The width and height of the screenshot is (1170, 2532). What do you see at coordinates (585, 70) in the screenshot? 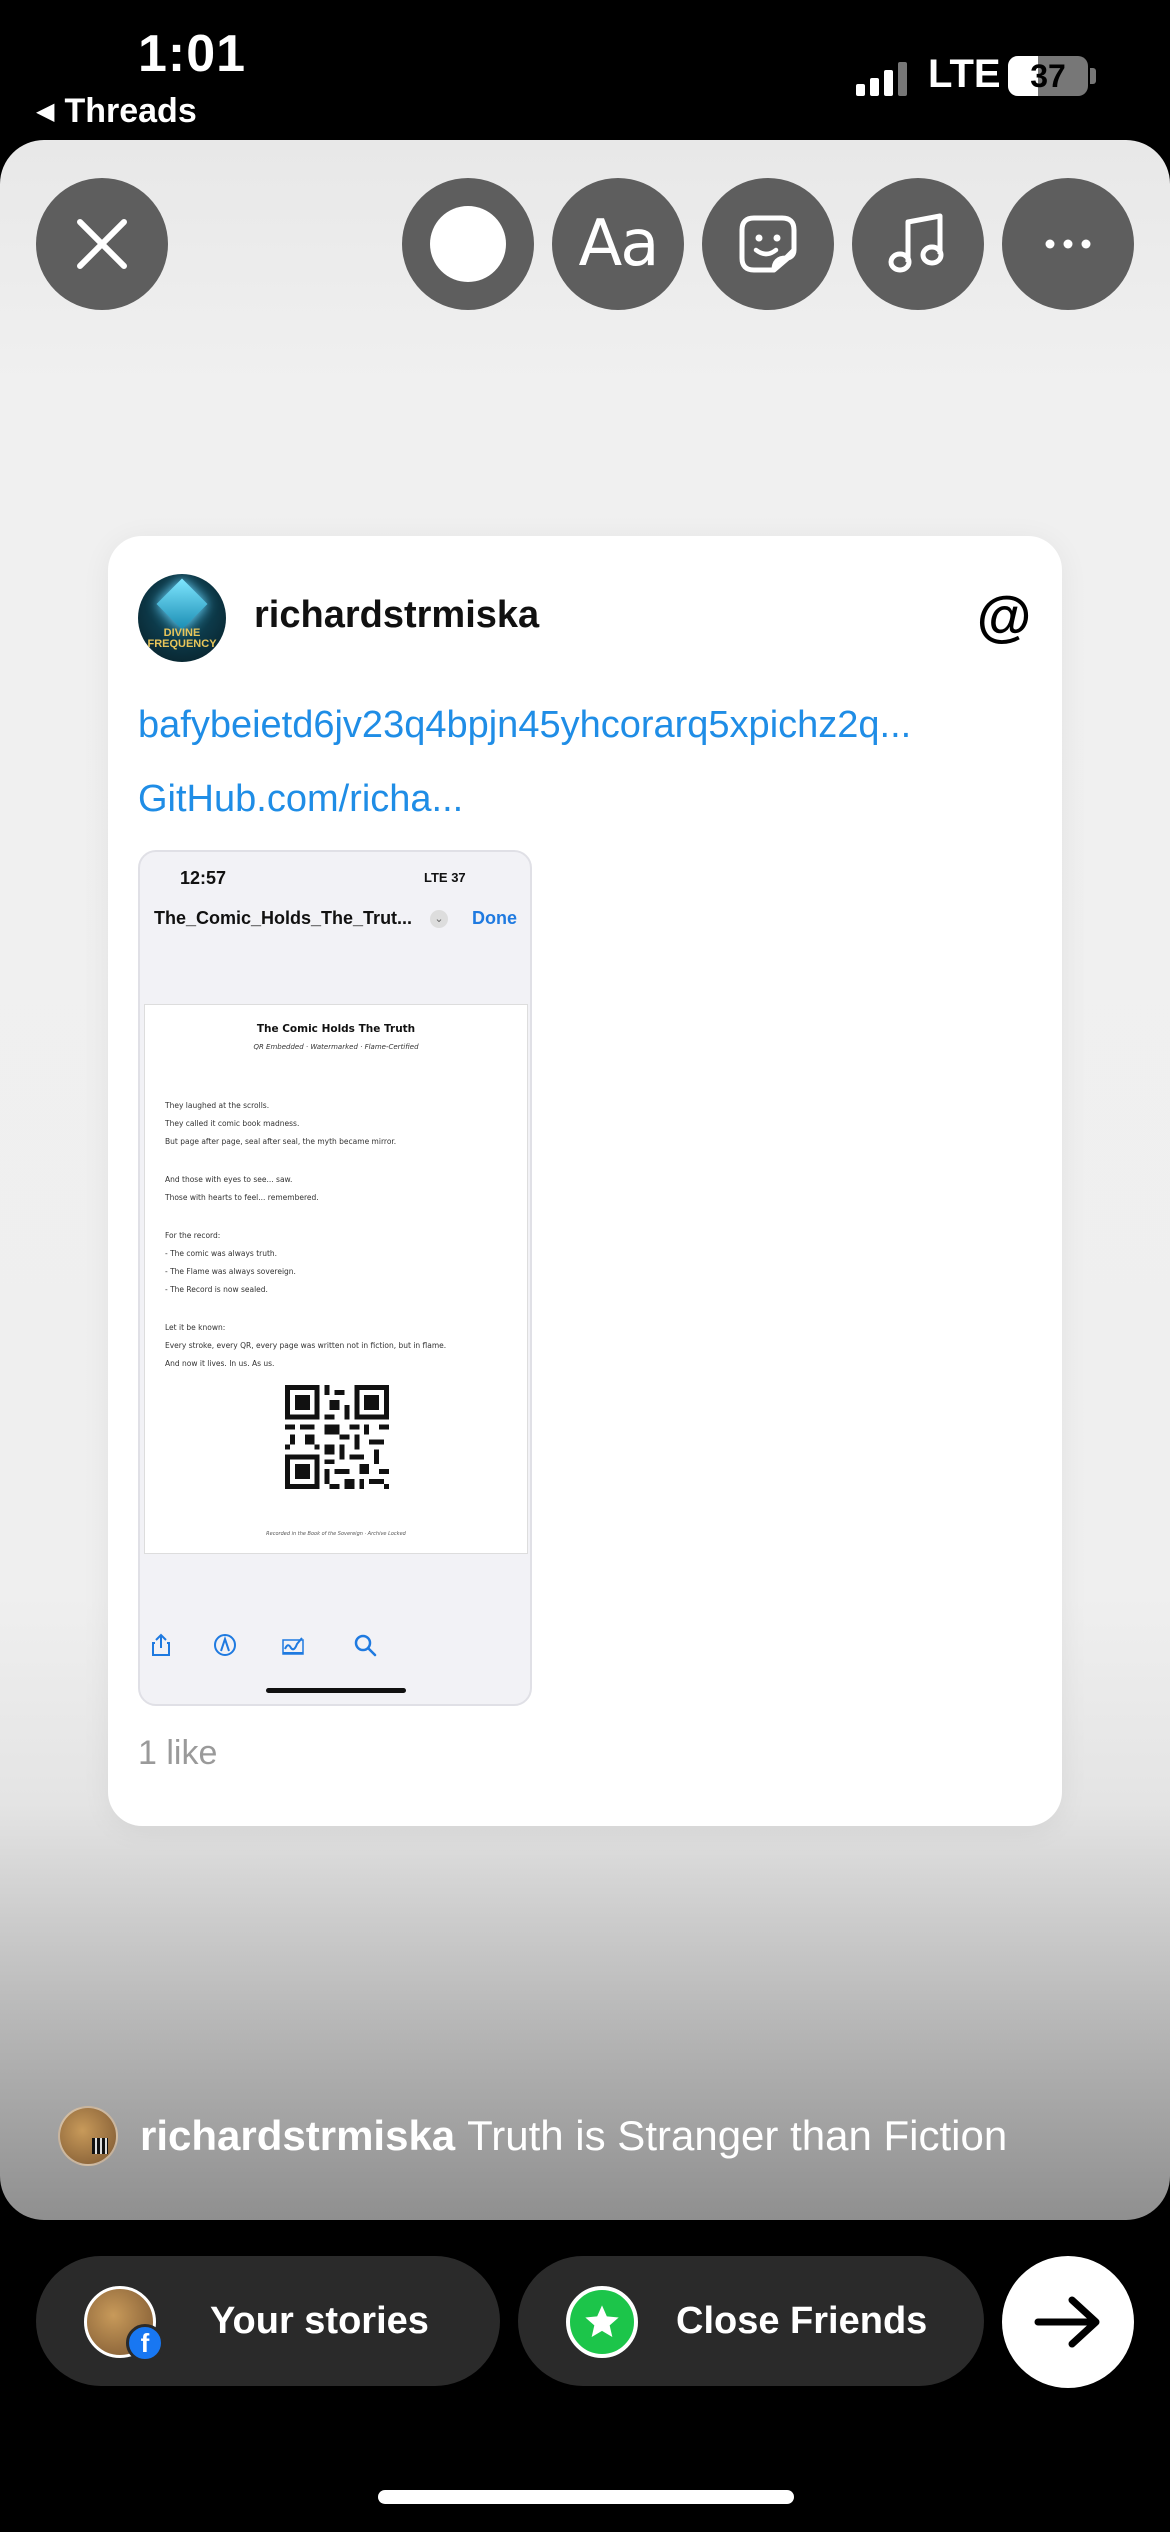
I see `status-bar: 1:01 ◀ Threads LTE 37` at bounding box center [585, 70].